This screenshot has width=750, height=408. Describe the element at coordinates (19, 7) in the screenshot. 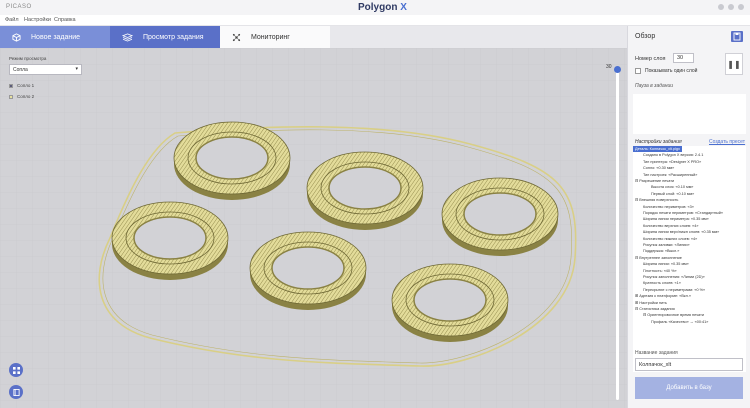

I see `app-name: PICASO` at that location.